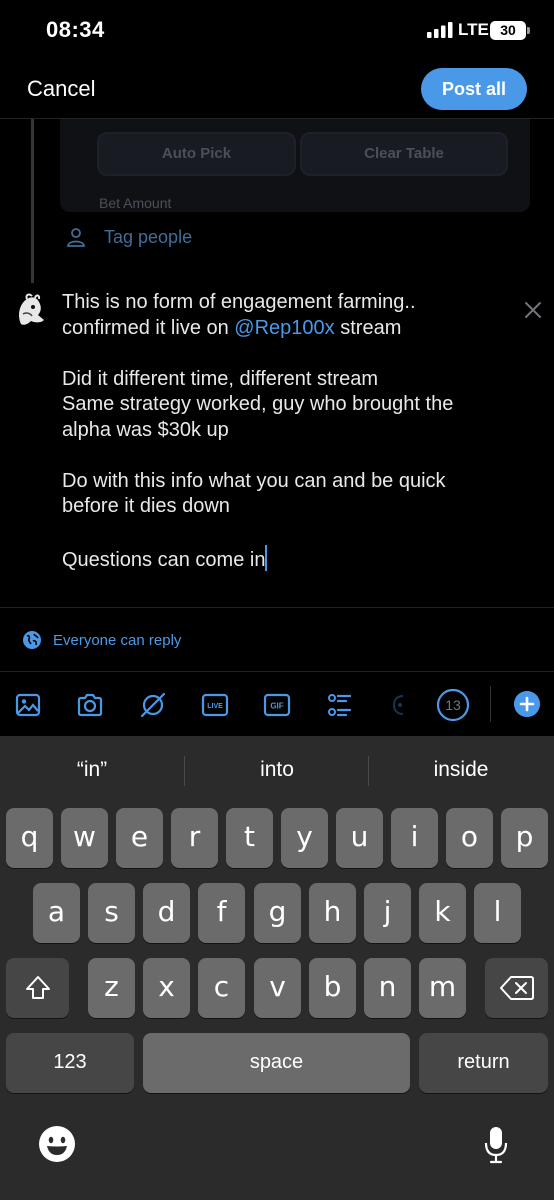  I want to click on char-count: 13, so click(453, 705).